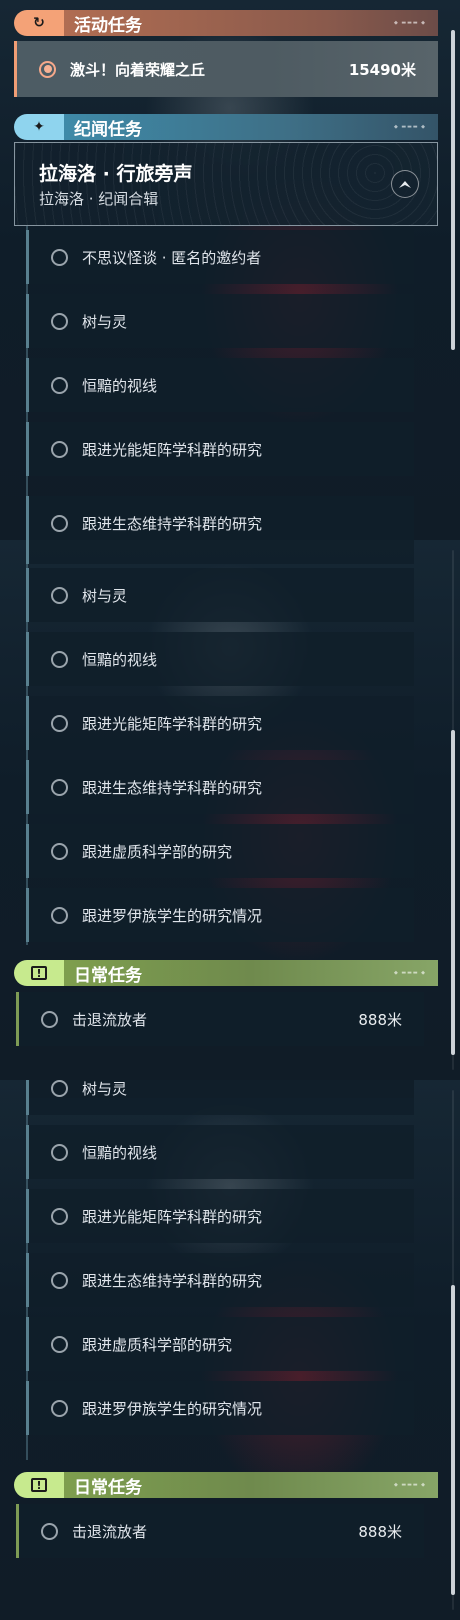  I want to click on section-header-activity: ↻ 活动任务 ◆ ▬▬▬ ◆, so click(226, 23).